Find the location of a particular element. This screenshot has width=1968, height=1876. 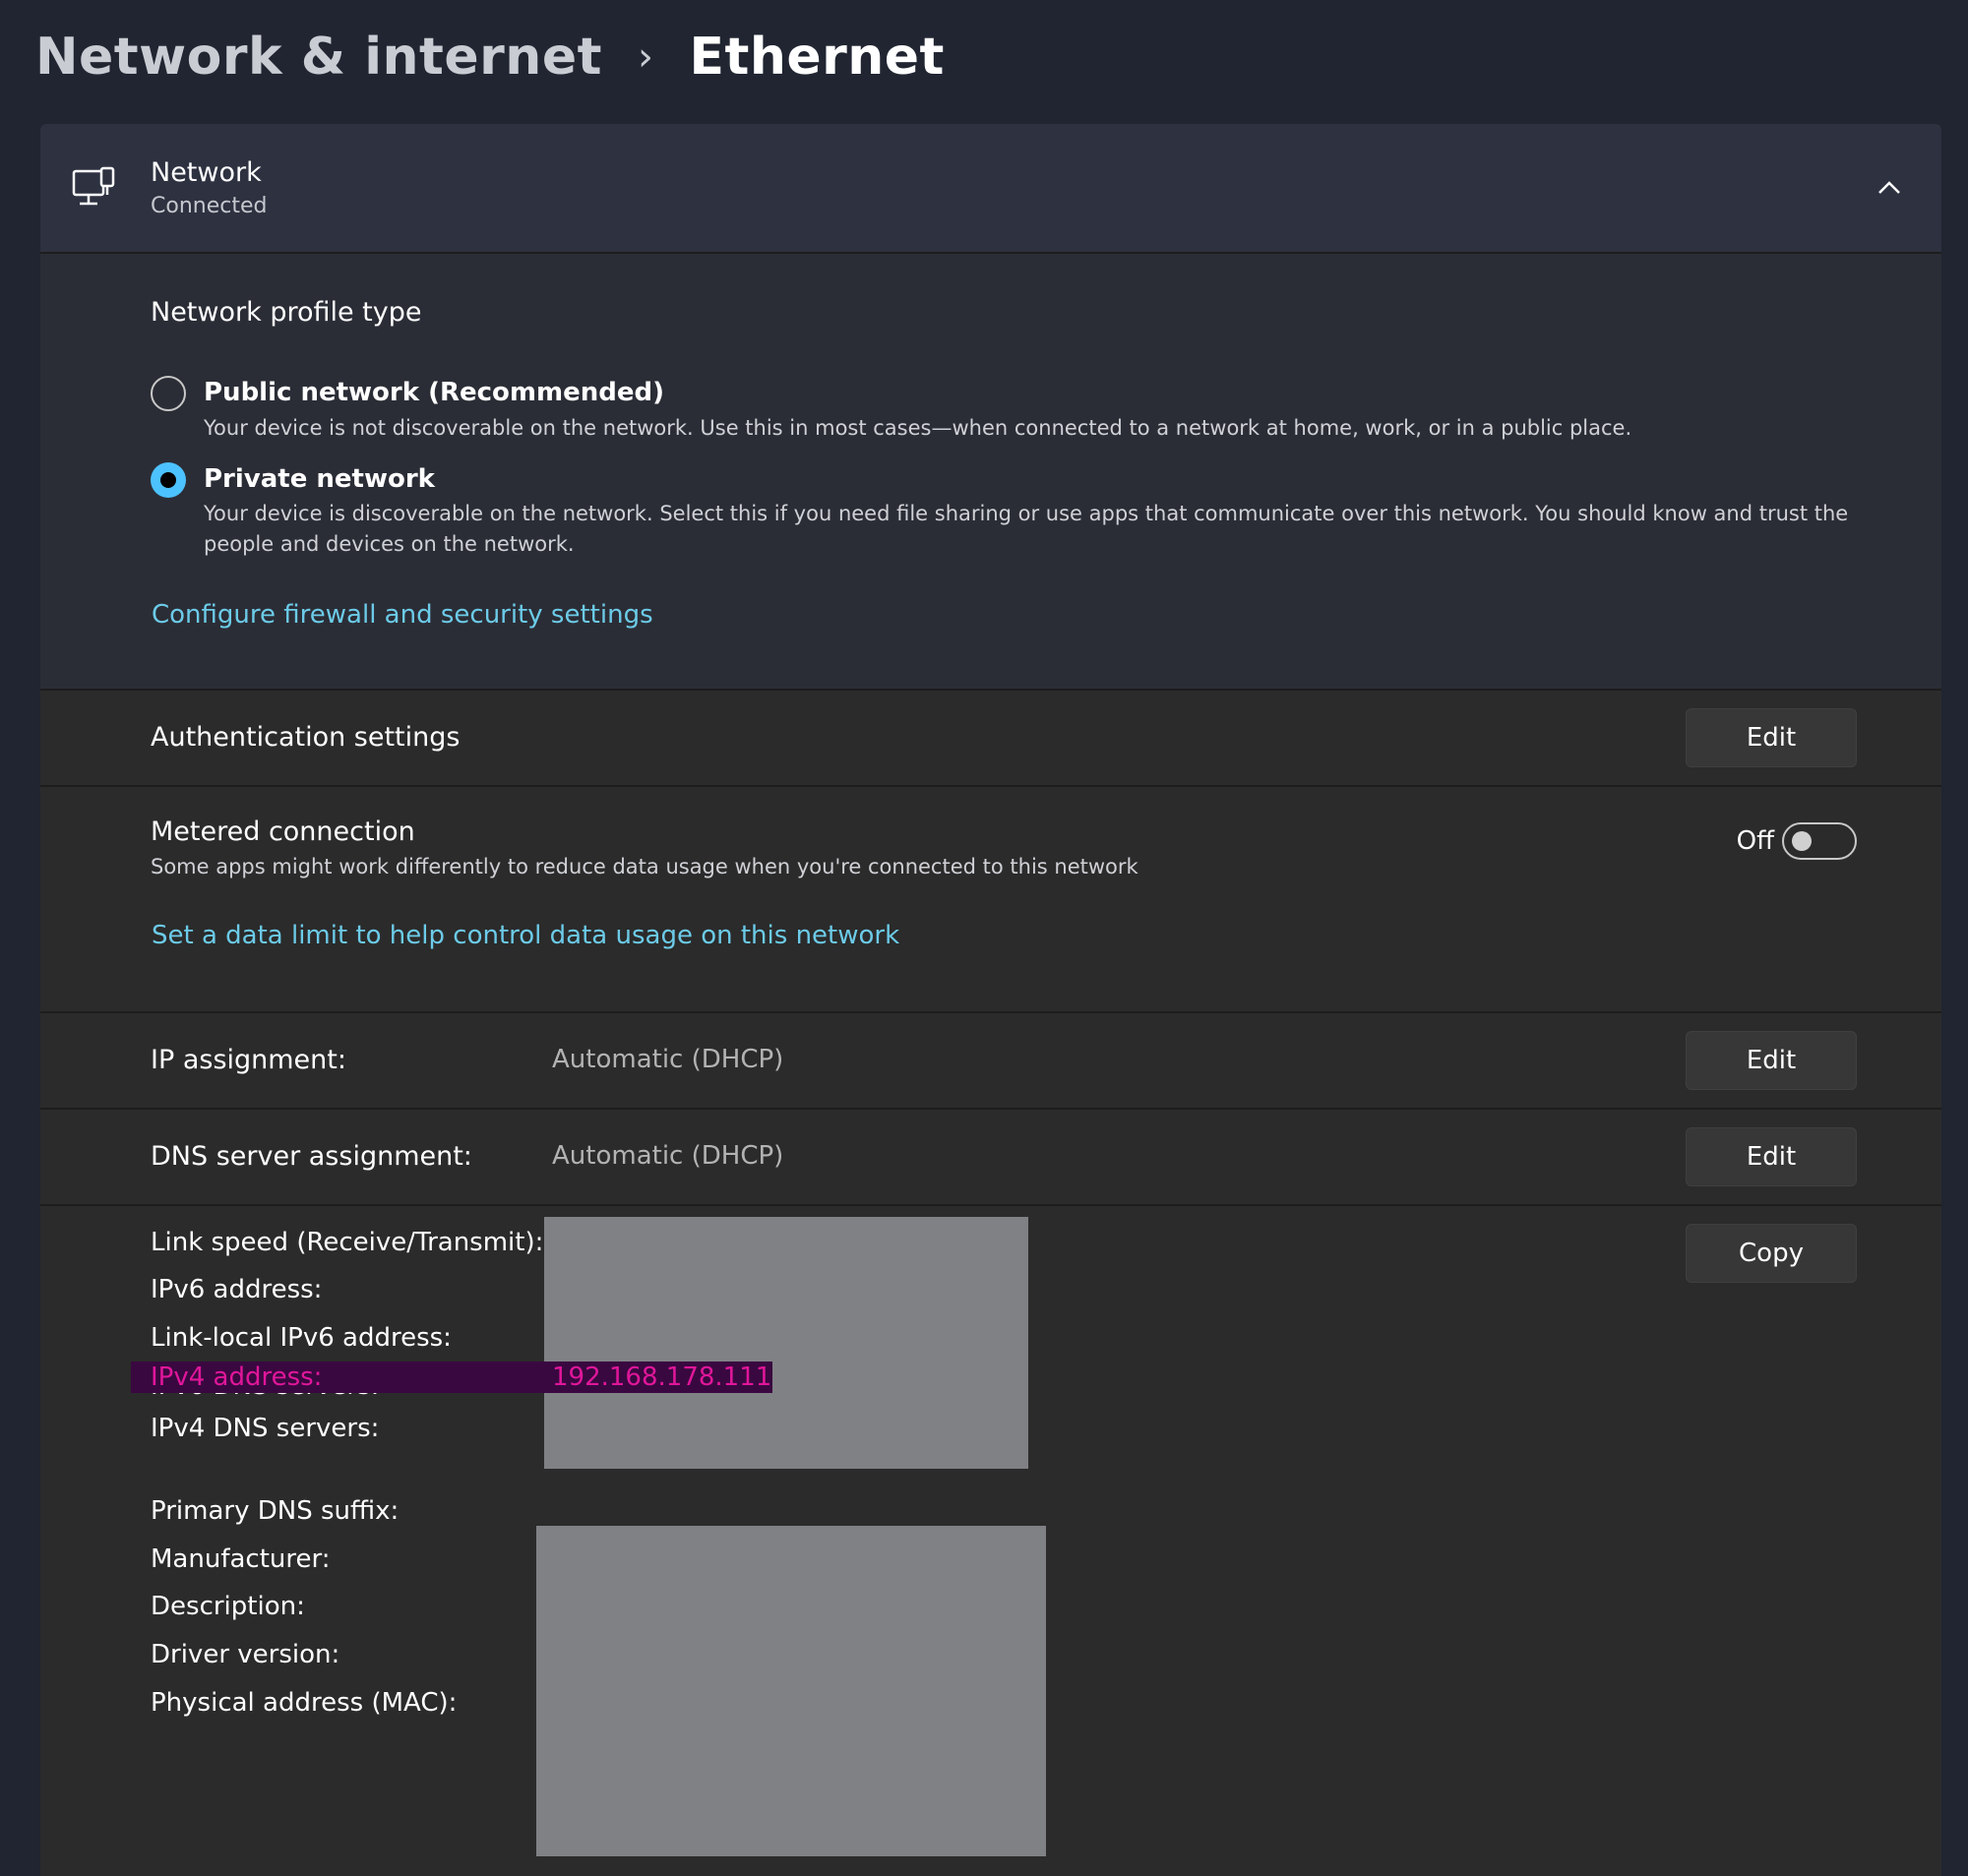

description-label: Description: is located at coordinates (228, 1606).